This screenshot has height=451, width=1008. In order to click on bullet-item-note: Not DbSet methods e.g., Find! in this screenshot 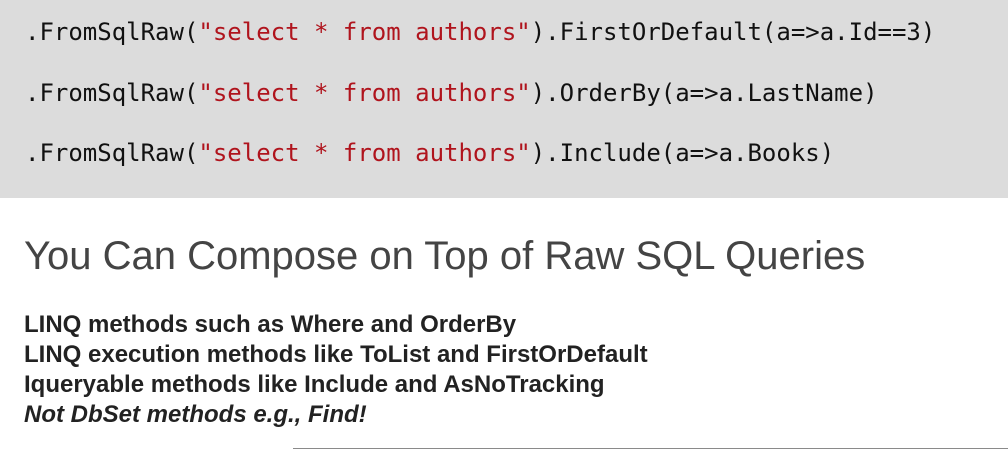, I will do `click(195, 414)`.